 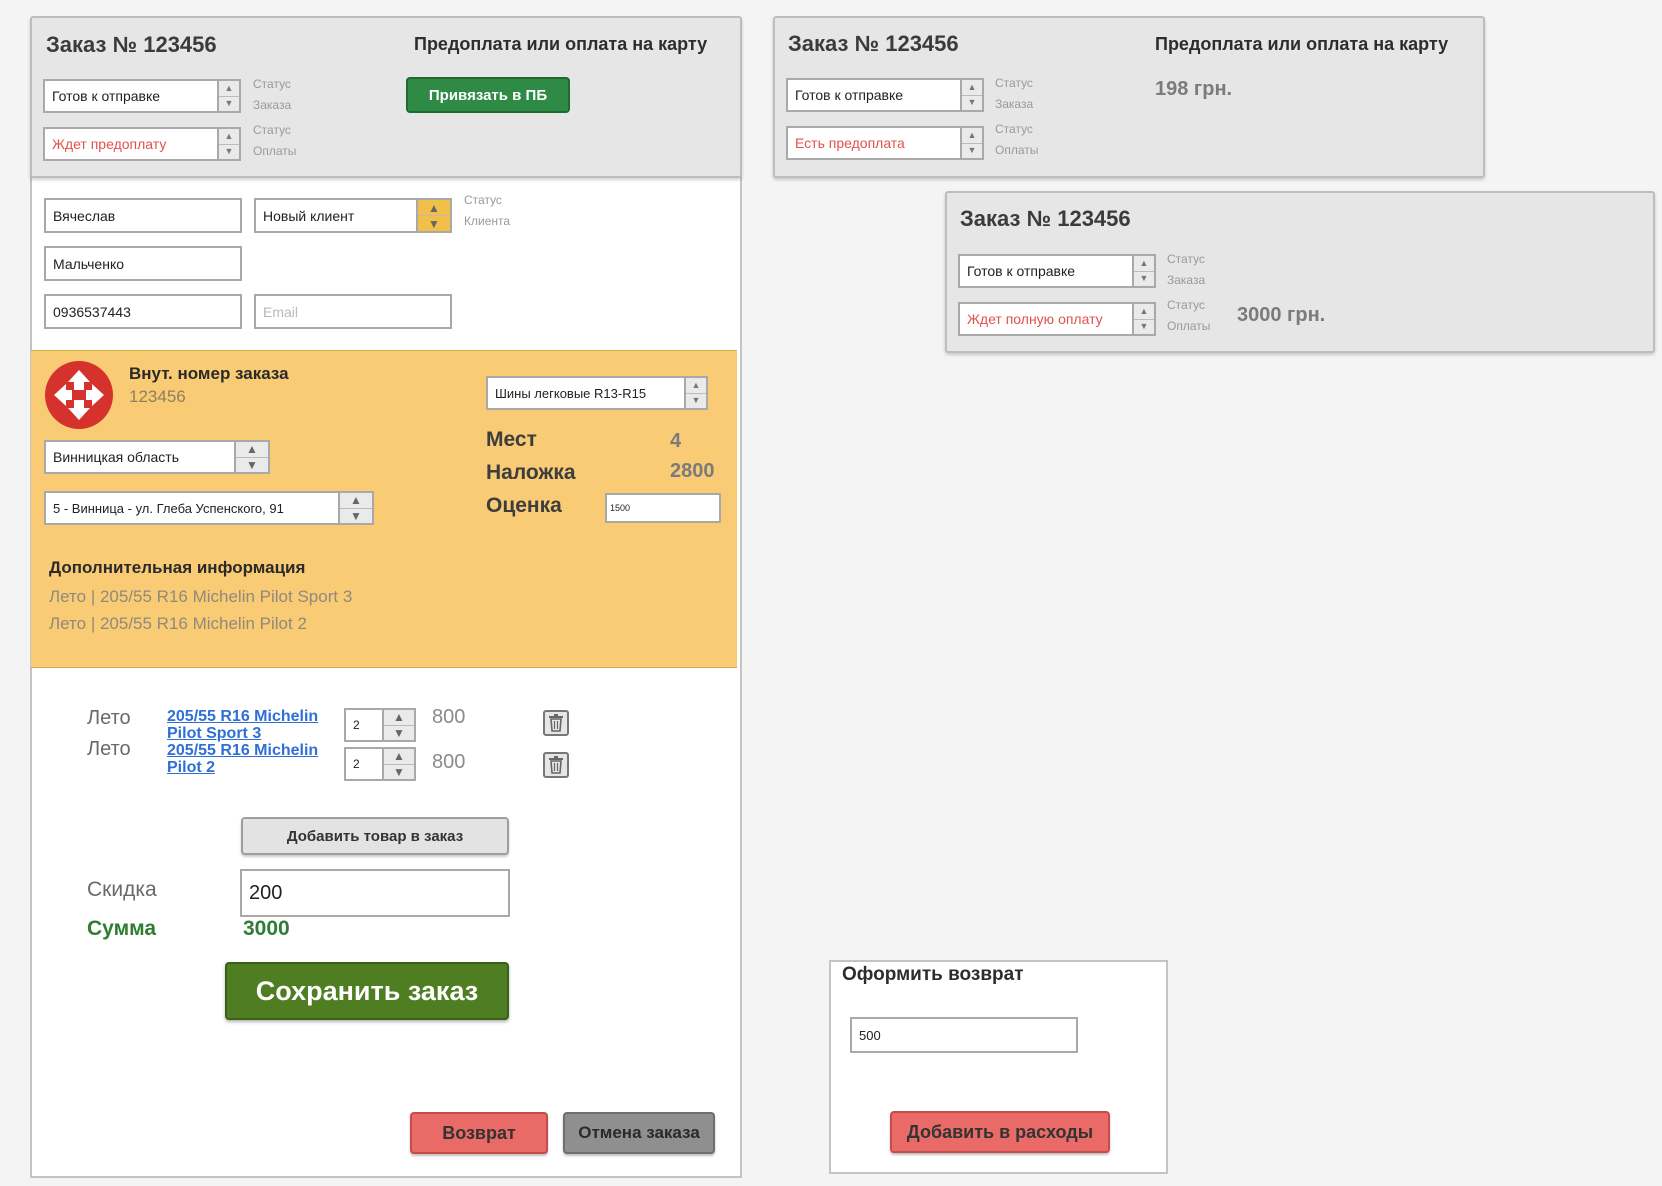 I want to click on bind-pb-button: Привязать в ПБ, so click(x=488, y=95).